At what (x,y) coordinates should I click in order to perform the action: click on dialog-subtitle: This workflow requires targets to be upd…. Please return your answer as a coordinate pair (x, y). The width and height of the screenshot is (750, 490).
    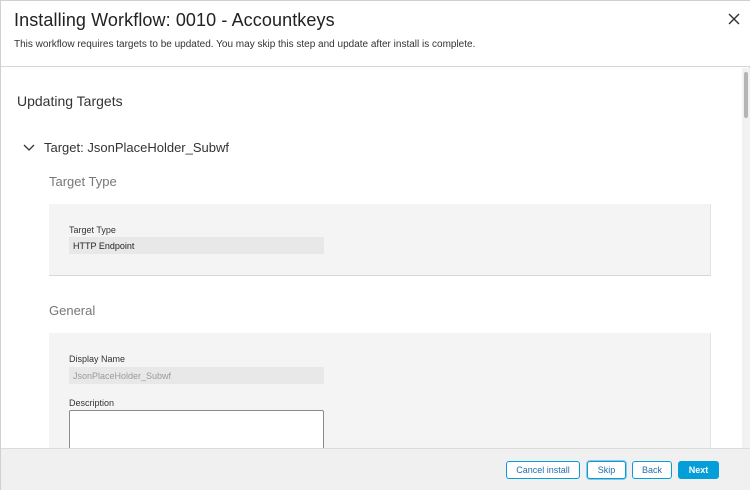
    Looking at the image, I should click on (245, 44).